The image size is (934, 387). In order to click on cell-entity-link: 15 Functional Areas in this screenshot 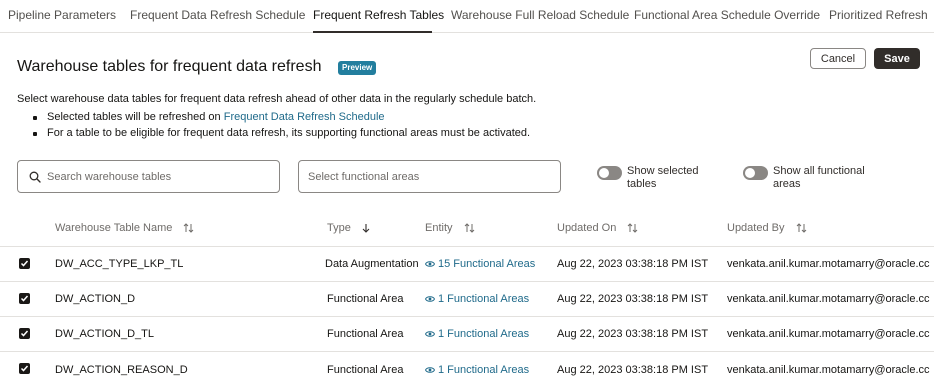, I will do `click(480, 264)`.